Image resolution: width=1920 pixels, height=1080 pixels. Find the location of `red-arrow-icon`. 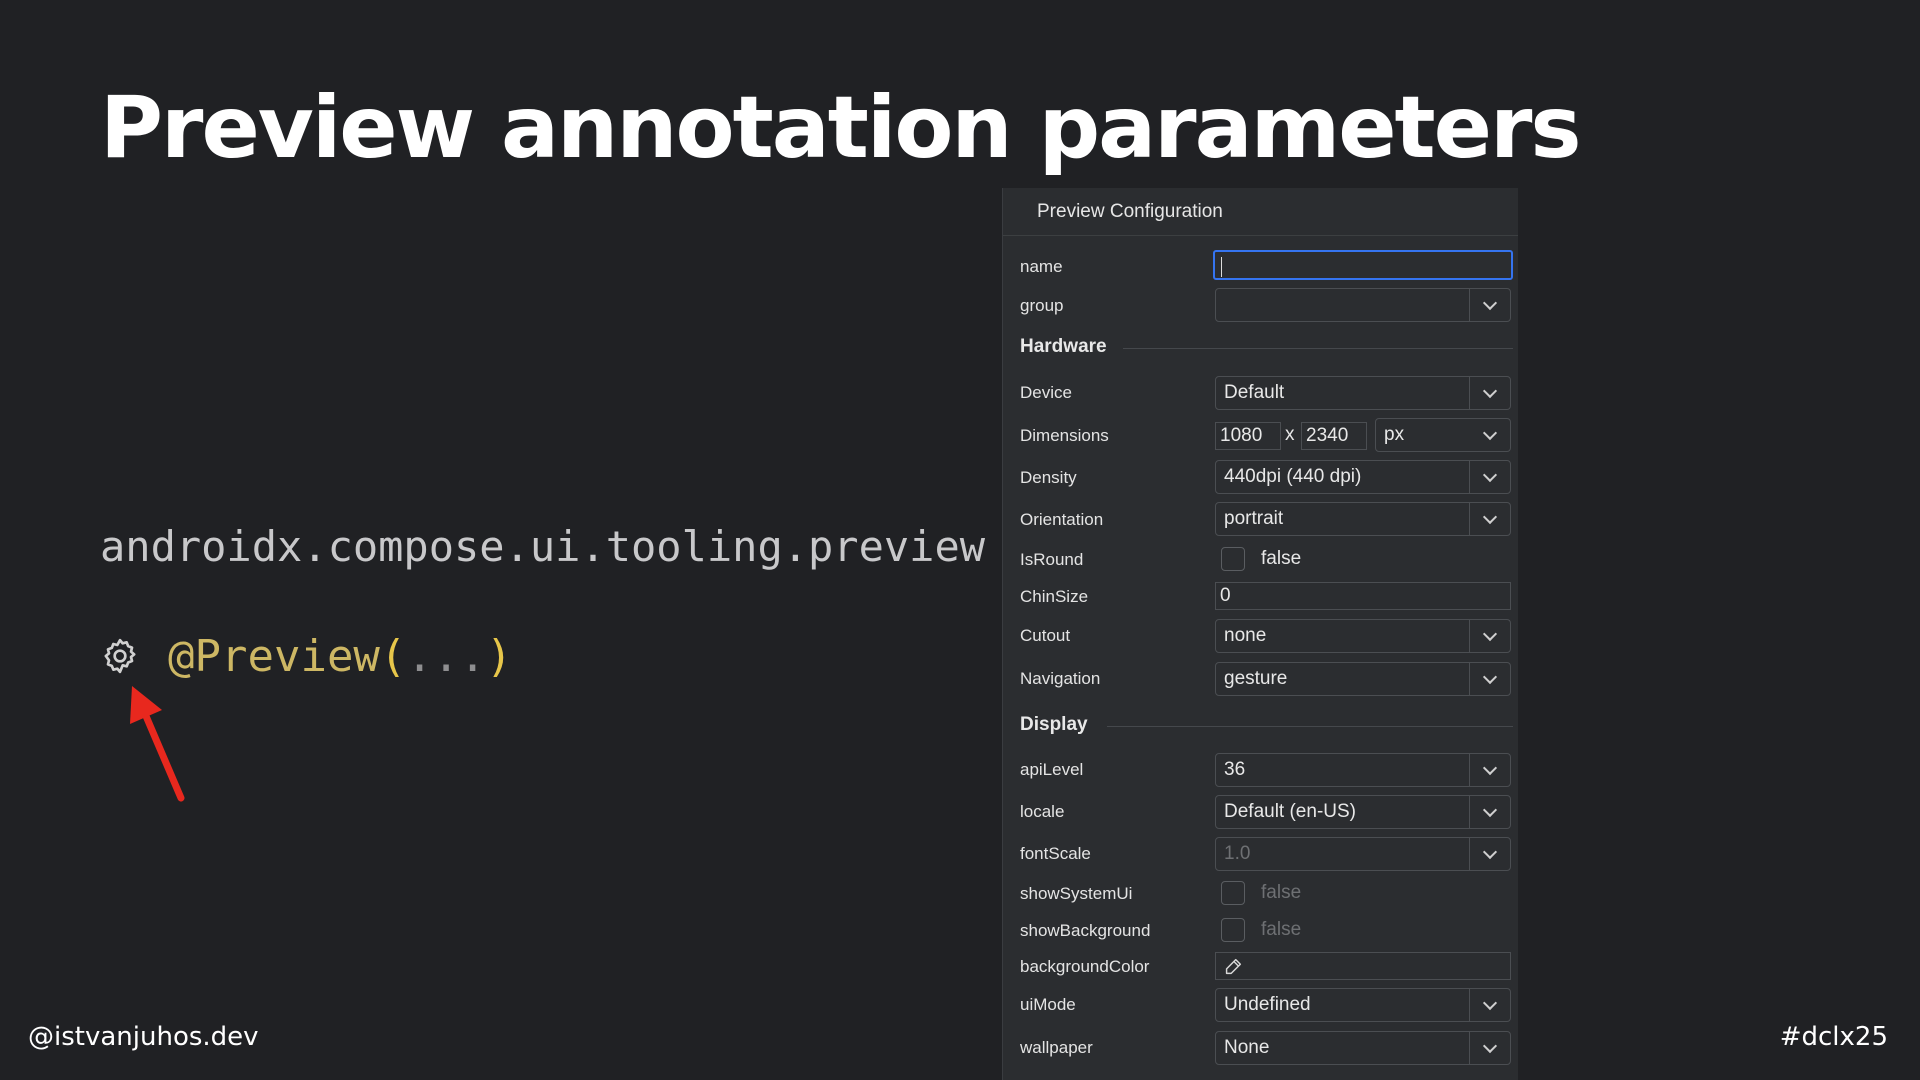

red-arrow-icon is located at coordinates (157, 744).